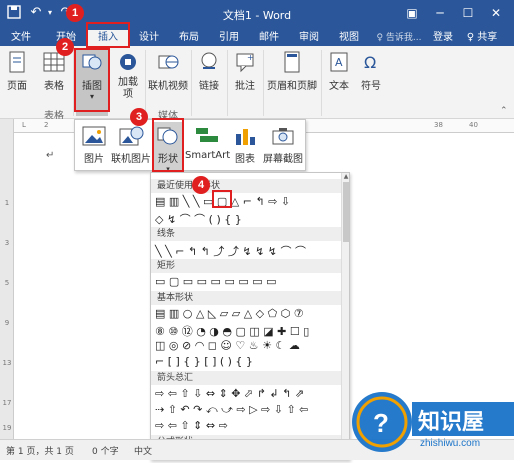  I want to click on header-footer-button: 页眉和页脚, so click(292, 71).